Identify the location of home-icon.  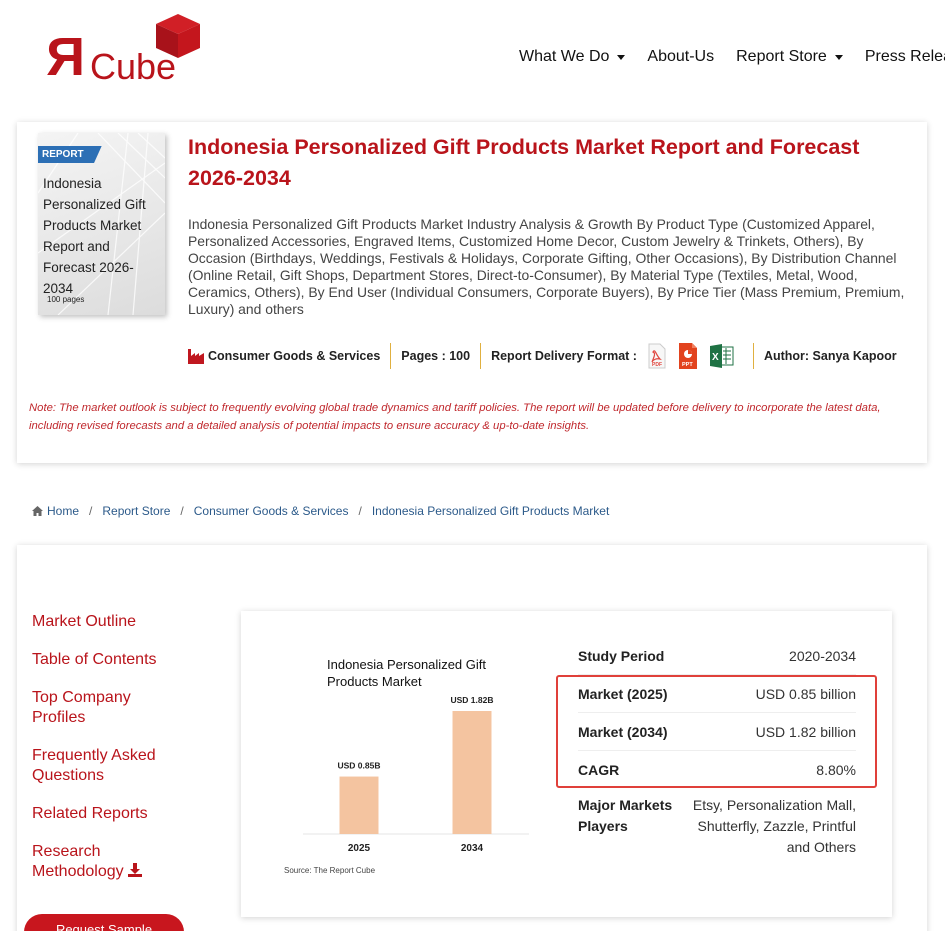
(37, 511).